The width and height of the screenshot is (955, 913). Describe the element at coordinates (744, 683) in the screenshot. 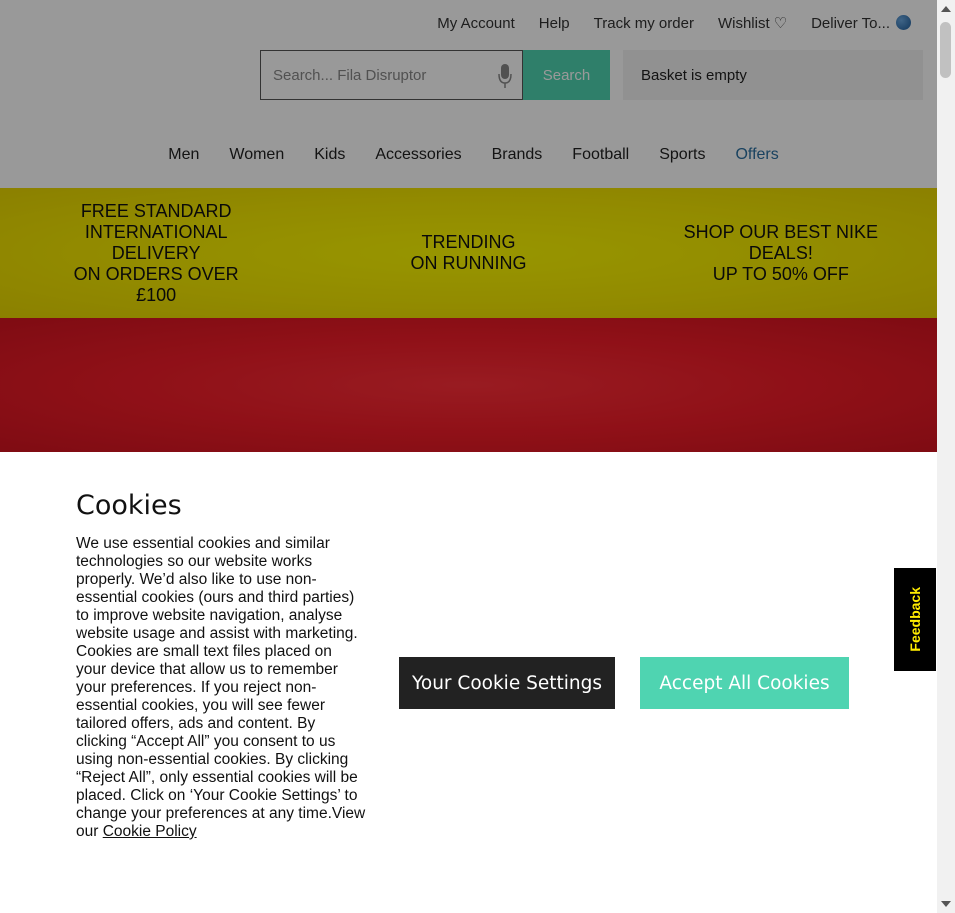

I see `accept-all-cookies-button: Accept All Cookies` at that location.